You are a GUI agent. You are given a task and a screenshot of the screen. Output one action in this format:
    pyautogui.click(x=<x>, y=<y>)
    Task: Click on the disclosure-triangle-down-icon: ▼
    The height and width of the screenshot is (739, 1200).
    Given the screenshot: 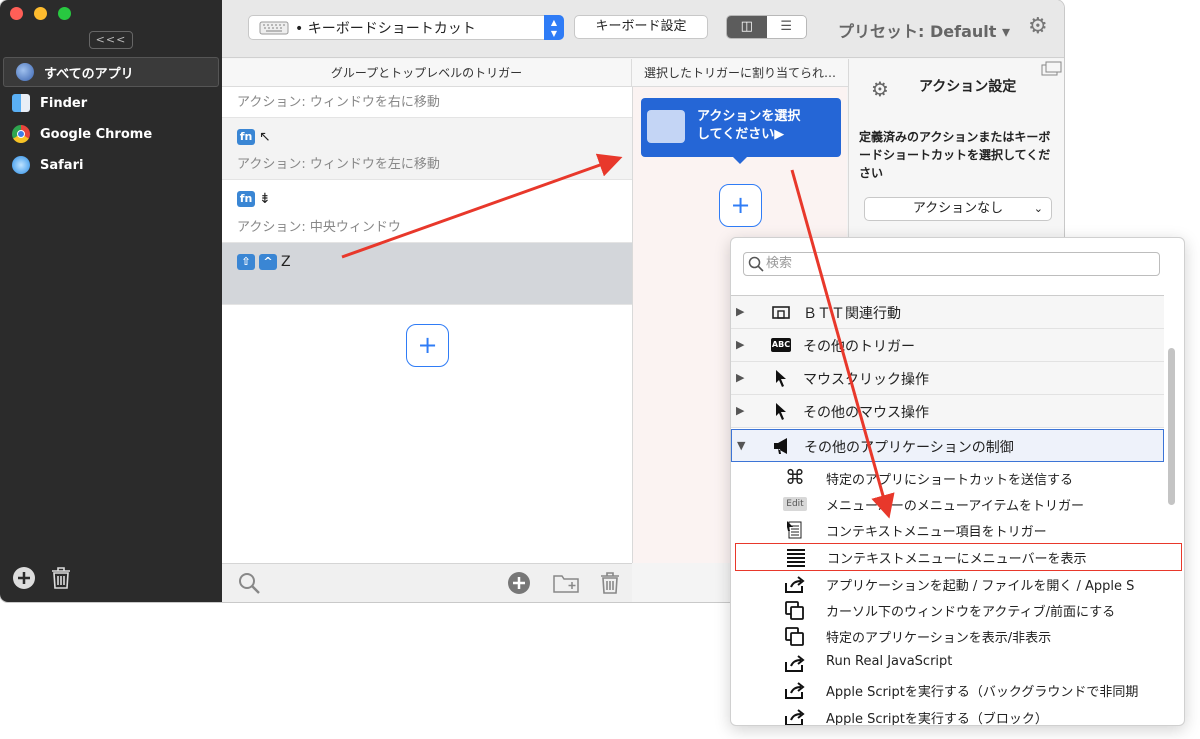 What is the action you would take?
    pyautogui.click(x=741, y=445)
    